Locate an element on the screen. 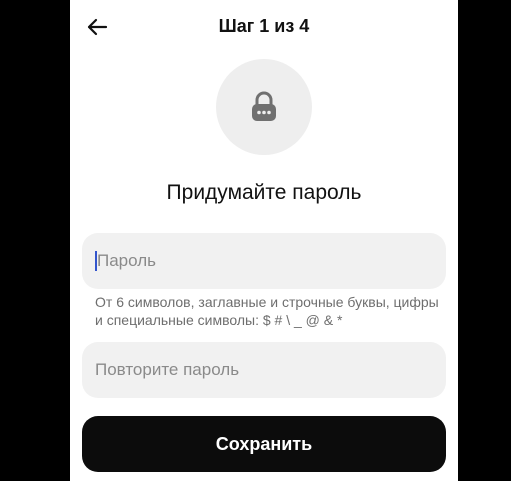 This screenshot has width=511, height=481. save-button: Сохранить is located at coordinates (264, 444).